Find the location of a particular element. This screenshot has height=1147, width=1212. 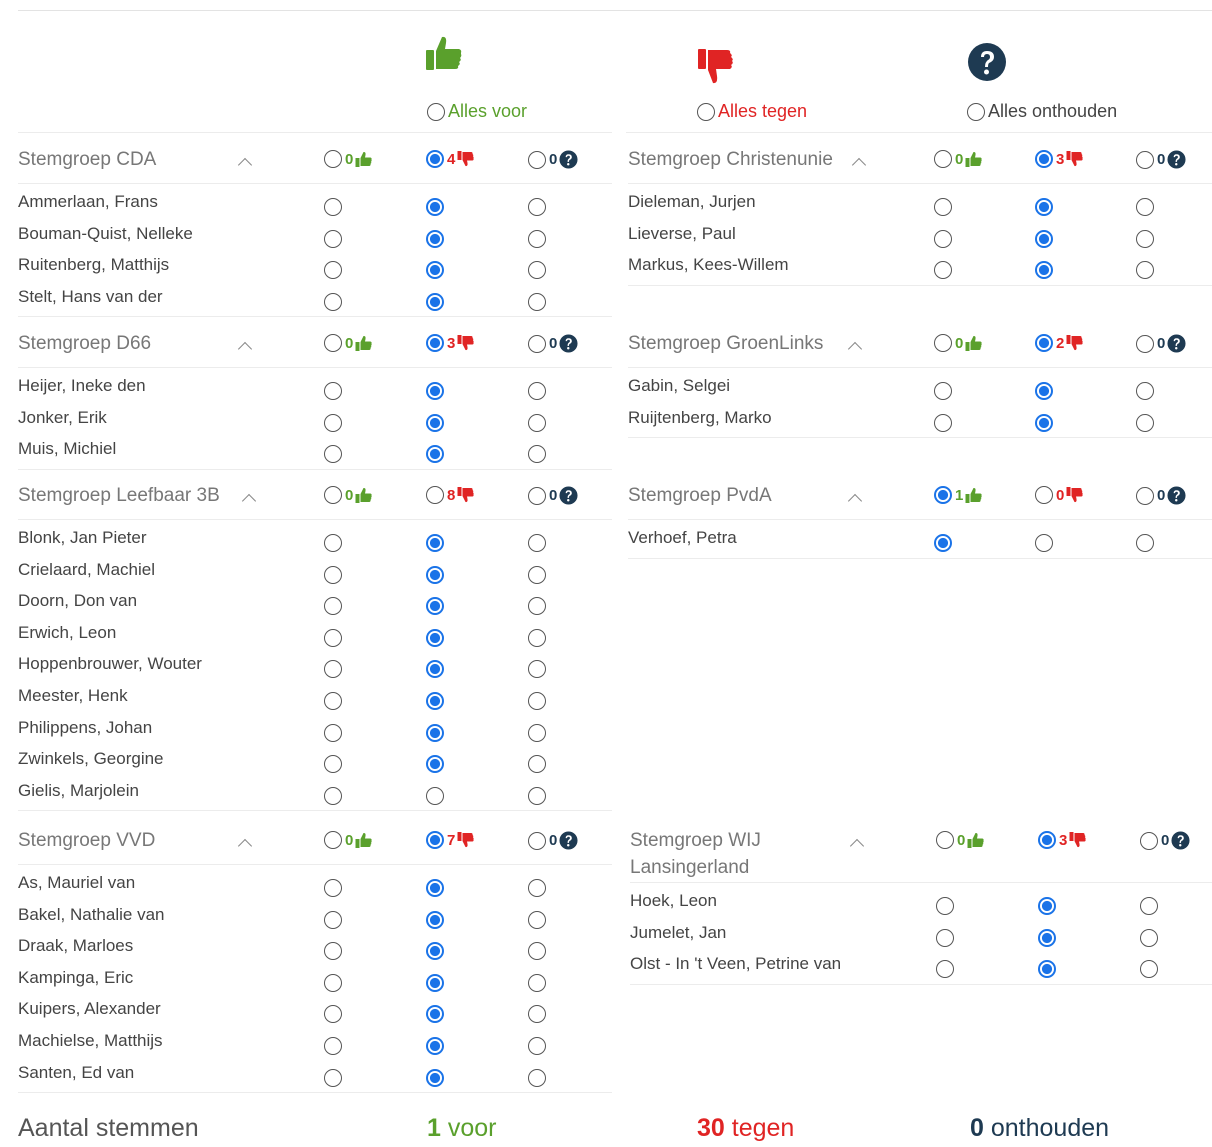

group-against-option: 0 is located at coordinates (1059, 495).